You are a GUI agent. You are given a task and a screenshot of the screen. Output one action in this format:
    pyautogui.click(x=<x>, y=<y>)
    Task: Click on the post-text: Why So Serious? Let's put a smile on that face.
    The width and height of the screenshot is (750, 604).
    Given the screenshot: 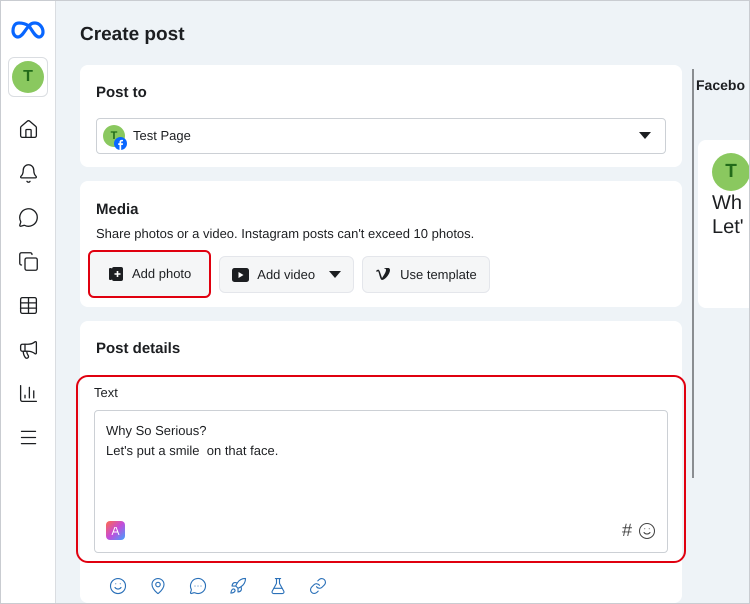 What is the action you would take?
    pyautogui.click(x=193, y=441)
    